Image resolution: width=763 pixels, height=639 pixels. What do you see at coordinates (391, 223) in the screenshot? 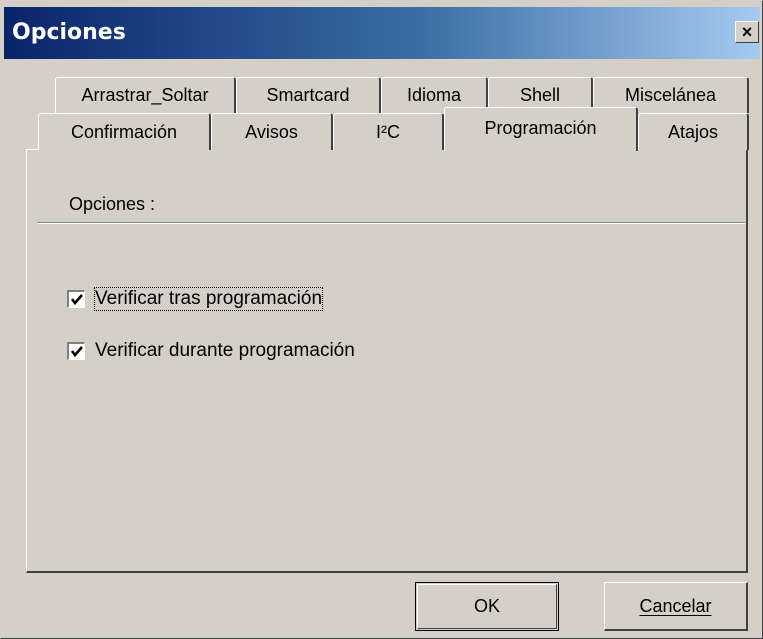
I see `group-divider` at bounding box center [391, 223].